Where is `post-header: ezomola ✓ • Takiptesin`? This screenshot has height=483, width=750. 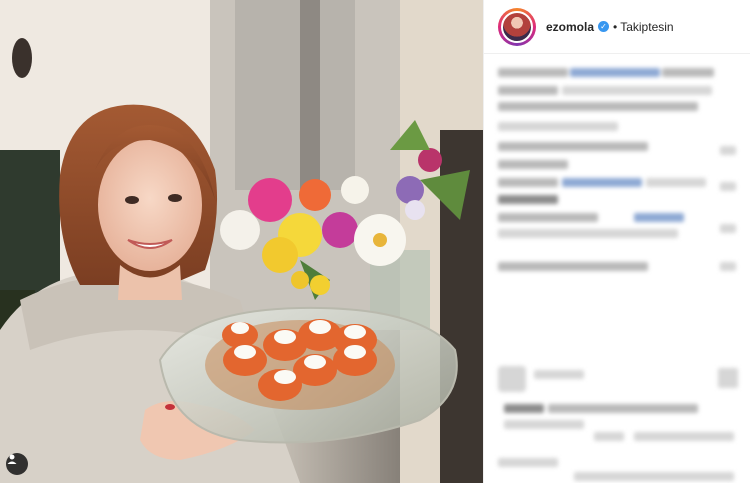 post-header: ezomola ✓ • Takiptesin is located at coordinates (617, 27).